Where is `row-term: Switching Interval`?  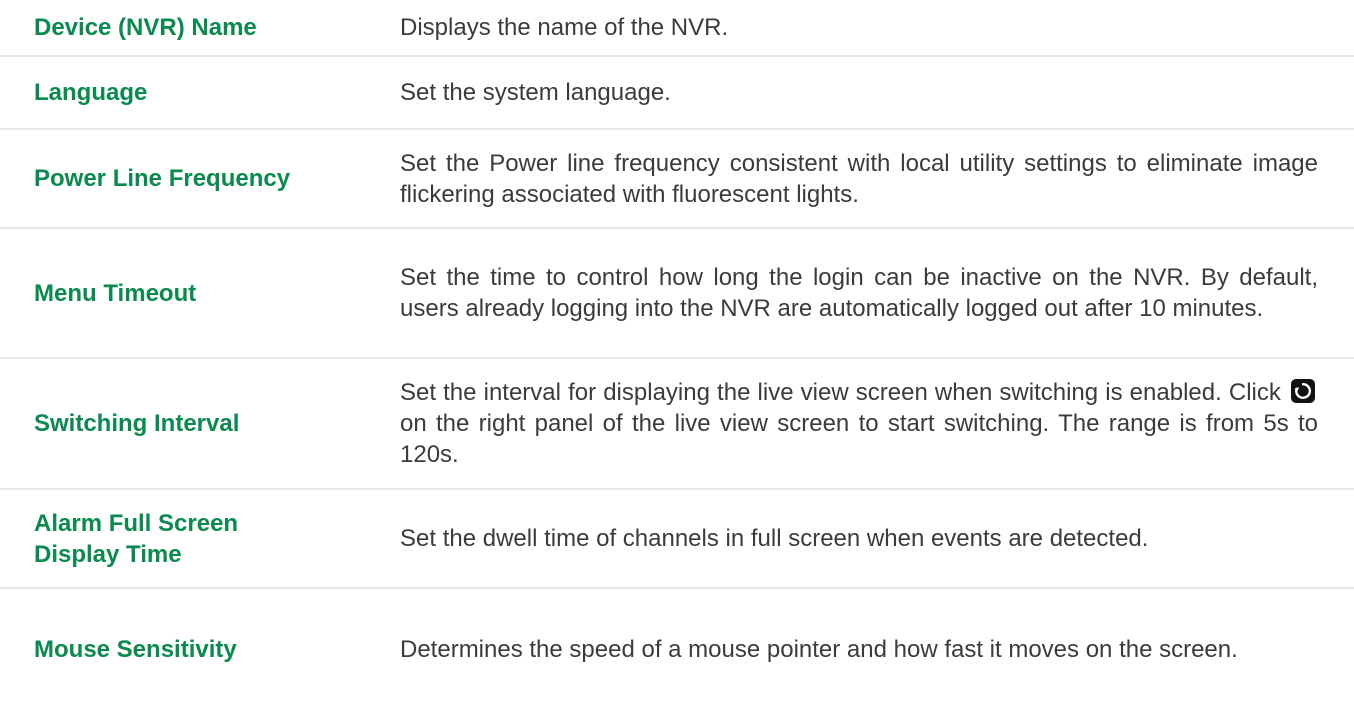 row-term: Switching Interval is located at coordinates (137, 423).